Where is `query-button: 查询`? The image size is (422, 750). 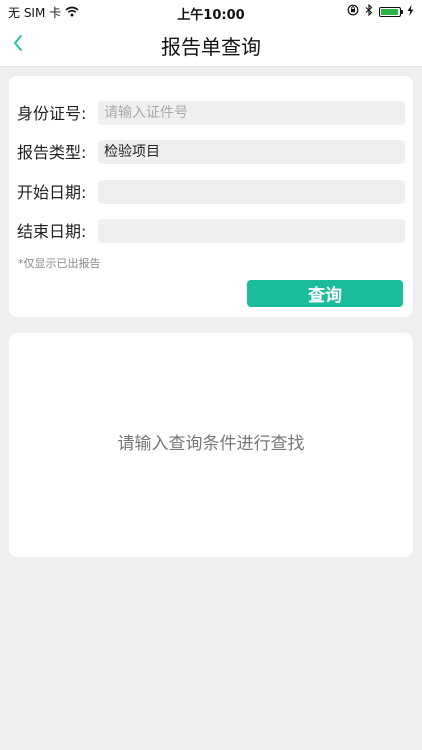 query-button: 查询 is located at coordinates (325, 293).